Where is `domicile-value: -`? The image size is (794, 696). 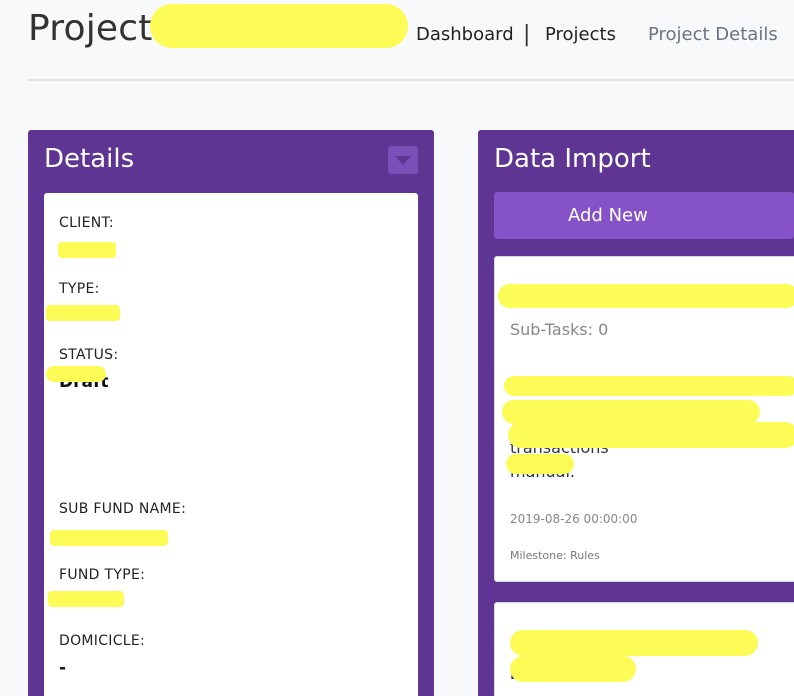
domicile-value: - is located at coordinates (63, 668).